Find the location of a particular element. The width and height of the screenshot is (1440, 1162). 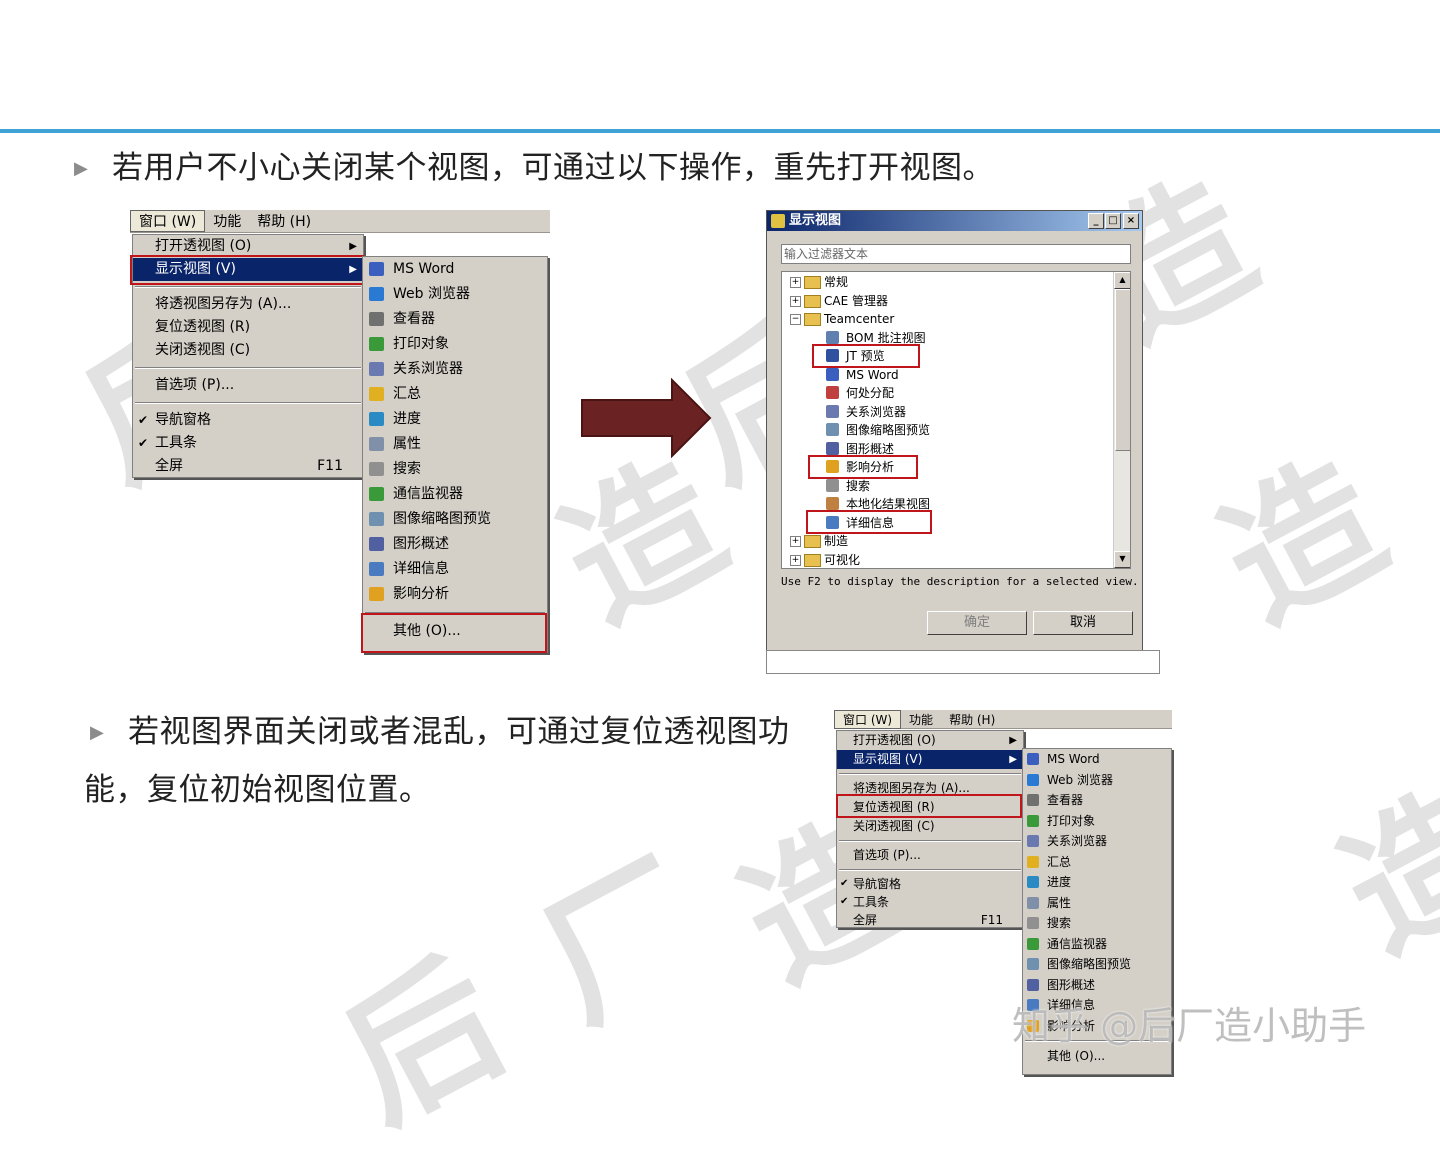

tree-folder: − Teamcenter is located at coordinates (947, 319).